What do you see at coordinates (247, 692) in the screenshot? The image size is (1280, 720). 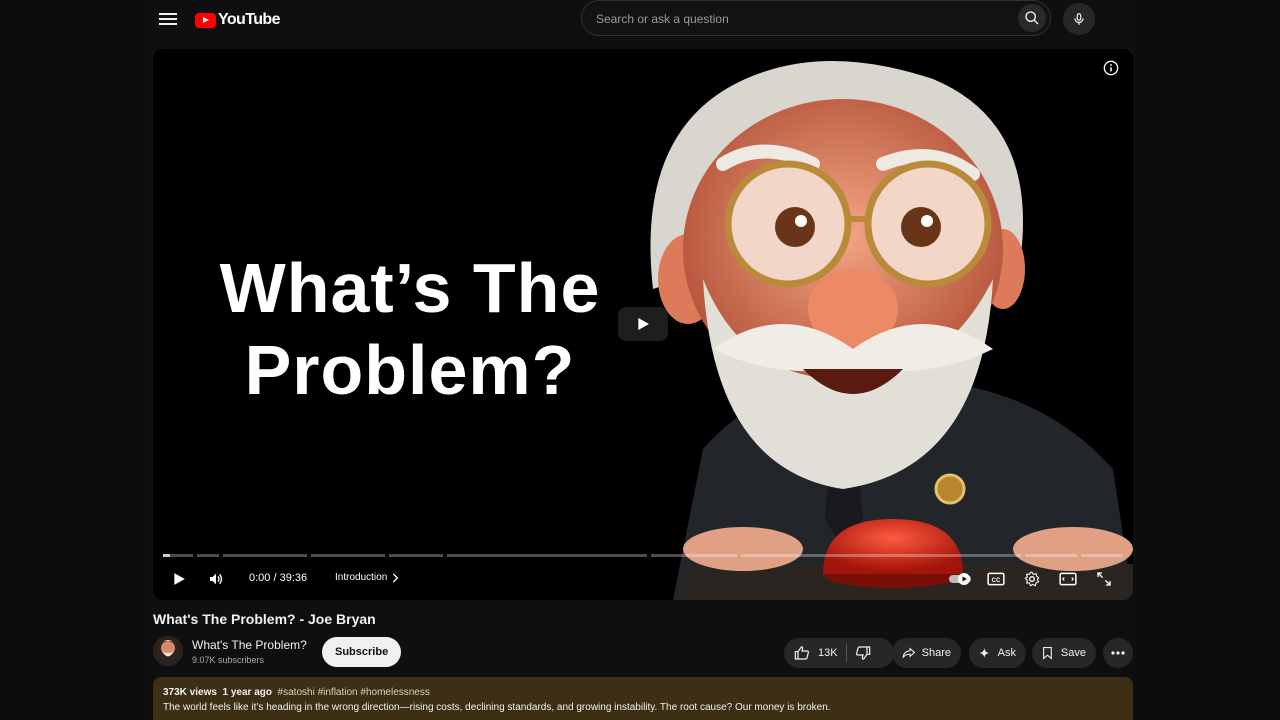 I see `upload-age: 1 year ago` at bounding box center [247, 692].